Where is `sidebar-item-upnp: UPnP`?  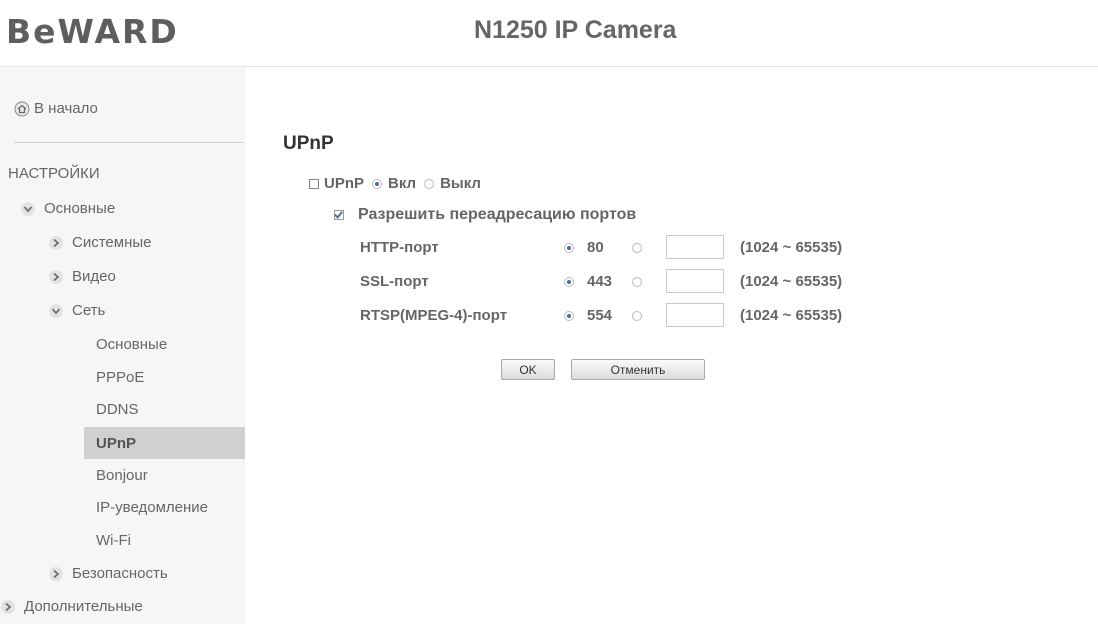 sidebar-item-upnp: UPnP is located at coordinates (116, 443).